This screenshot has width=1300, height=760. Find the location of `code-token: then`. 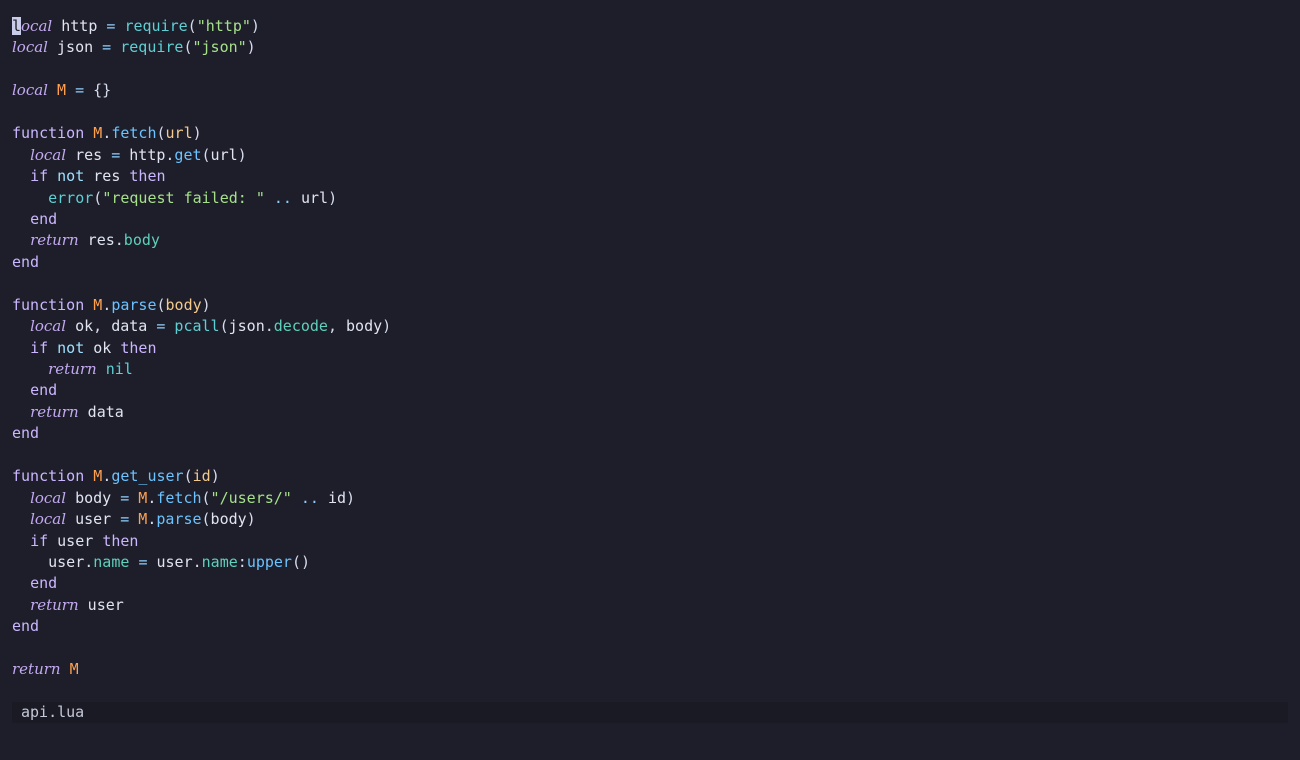

code-token: then is located at coordinates (147, 176).